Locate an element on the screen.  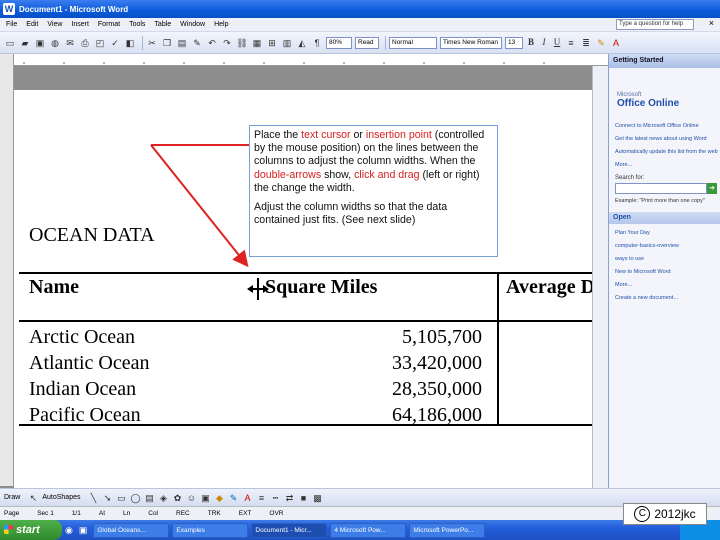
line-color-icon: ✎ is located at coordinates (234, 498).